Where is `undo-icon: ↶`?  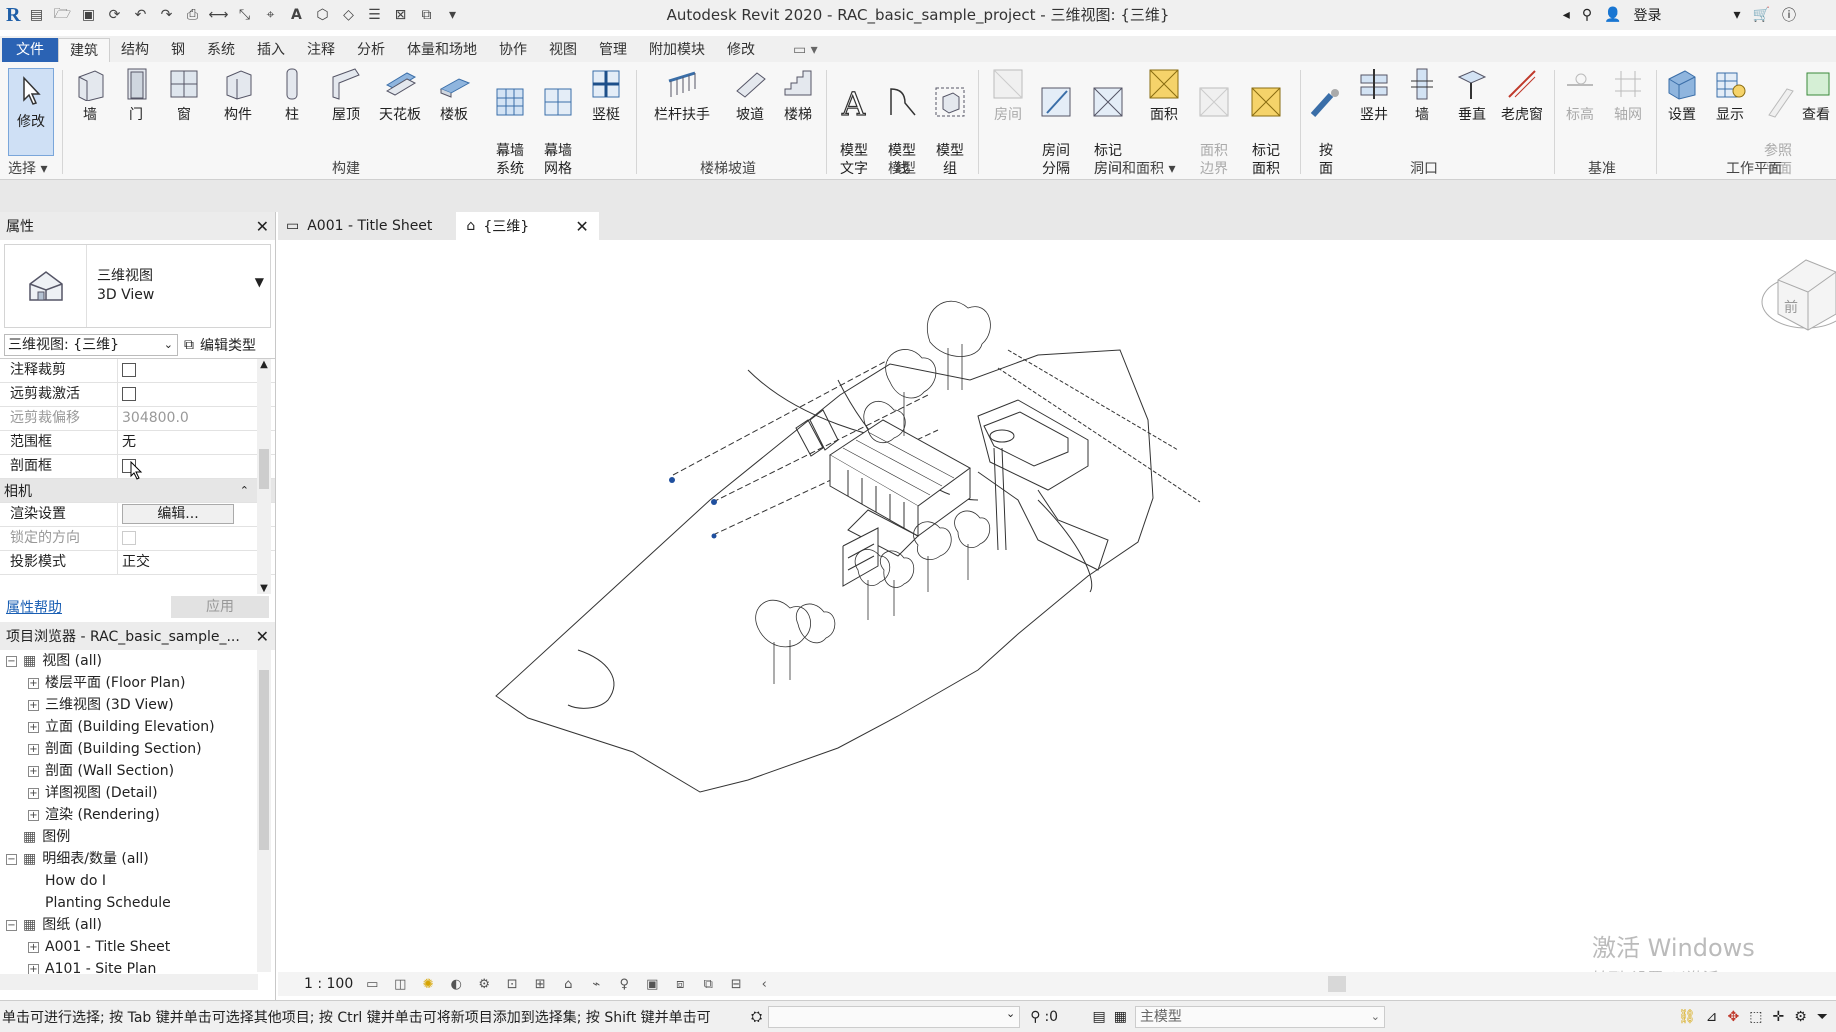
undo-icon: ↶ is located at coordinates (140, 15).